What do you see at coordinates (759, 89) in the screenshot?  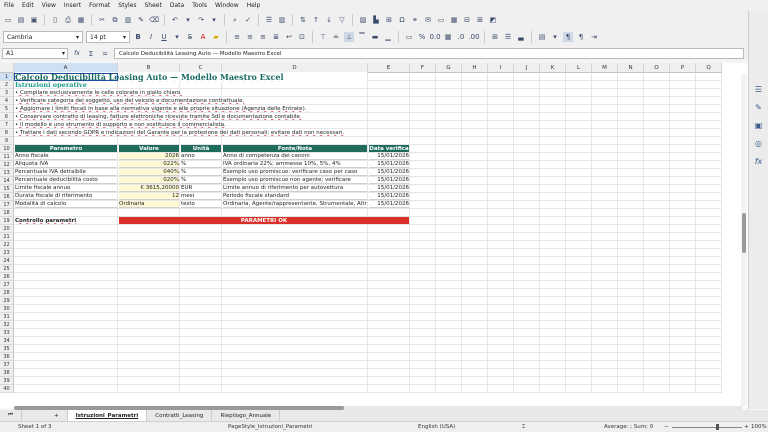 I see `properties-icon: ☰` at bounding box center [759, 89].